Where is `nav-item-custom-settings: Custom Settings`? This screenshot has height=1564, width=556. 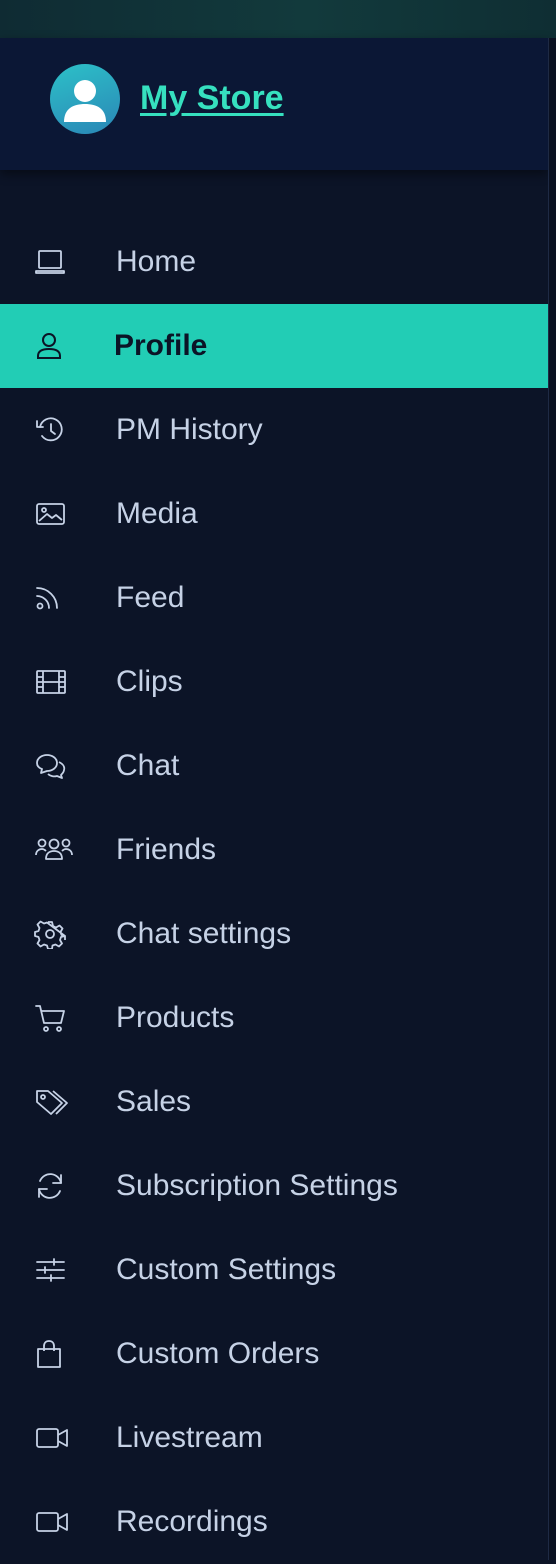
nav-item-custom-settings: Custom Settings is located at coordinates (274, 1270).